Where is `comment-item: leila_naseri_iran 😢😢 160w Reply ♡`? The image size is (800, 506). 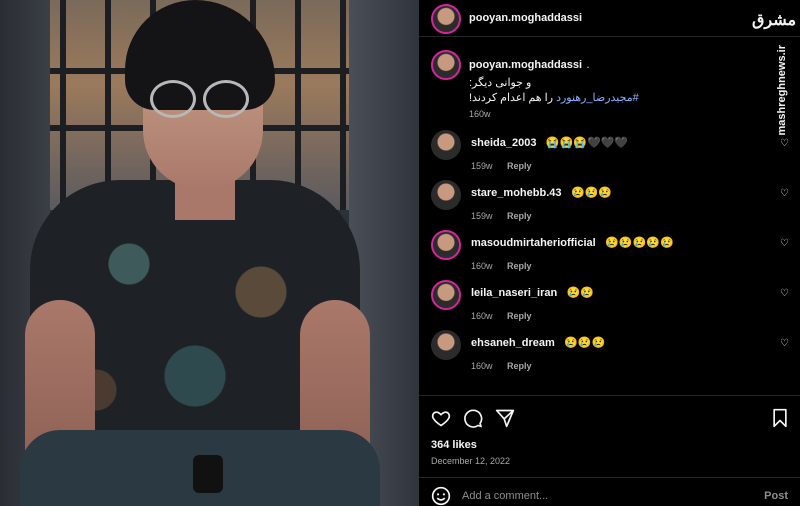
comment-item: leila_naseri_iran 😢😢 160w Reply ♡ is located at coordinates (611, 305).